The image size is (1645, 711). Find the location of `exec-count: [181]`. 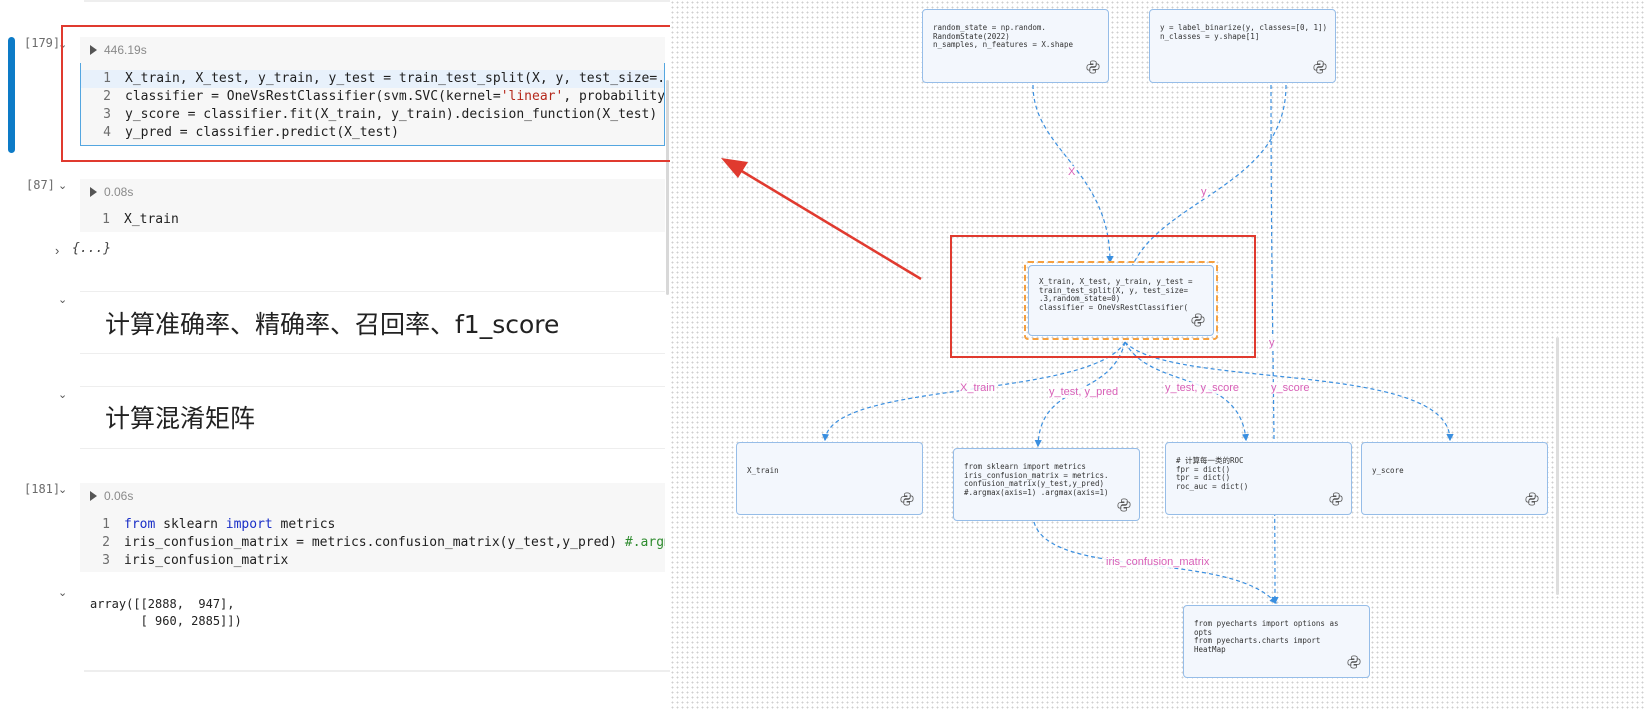

exec-count: [181] is located at coordinates (42, 489).